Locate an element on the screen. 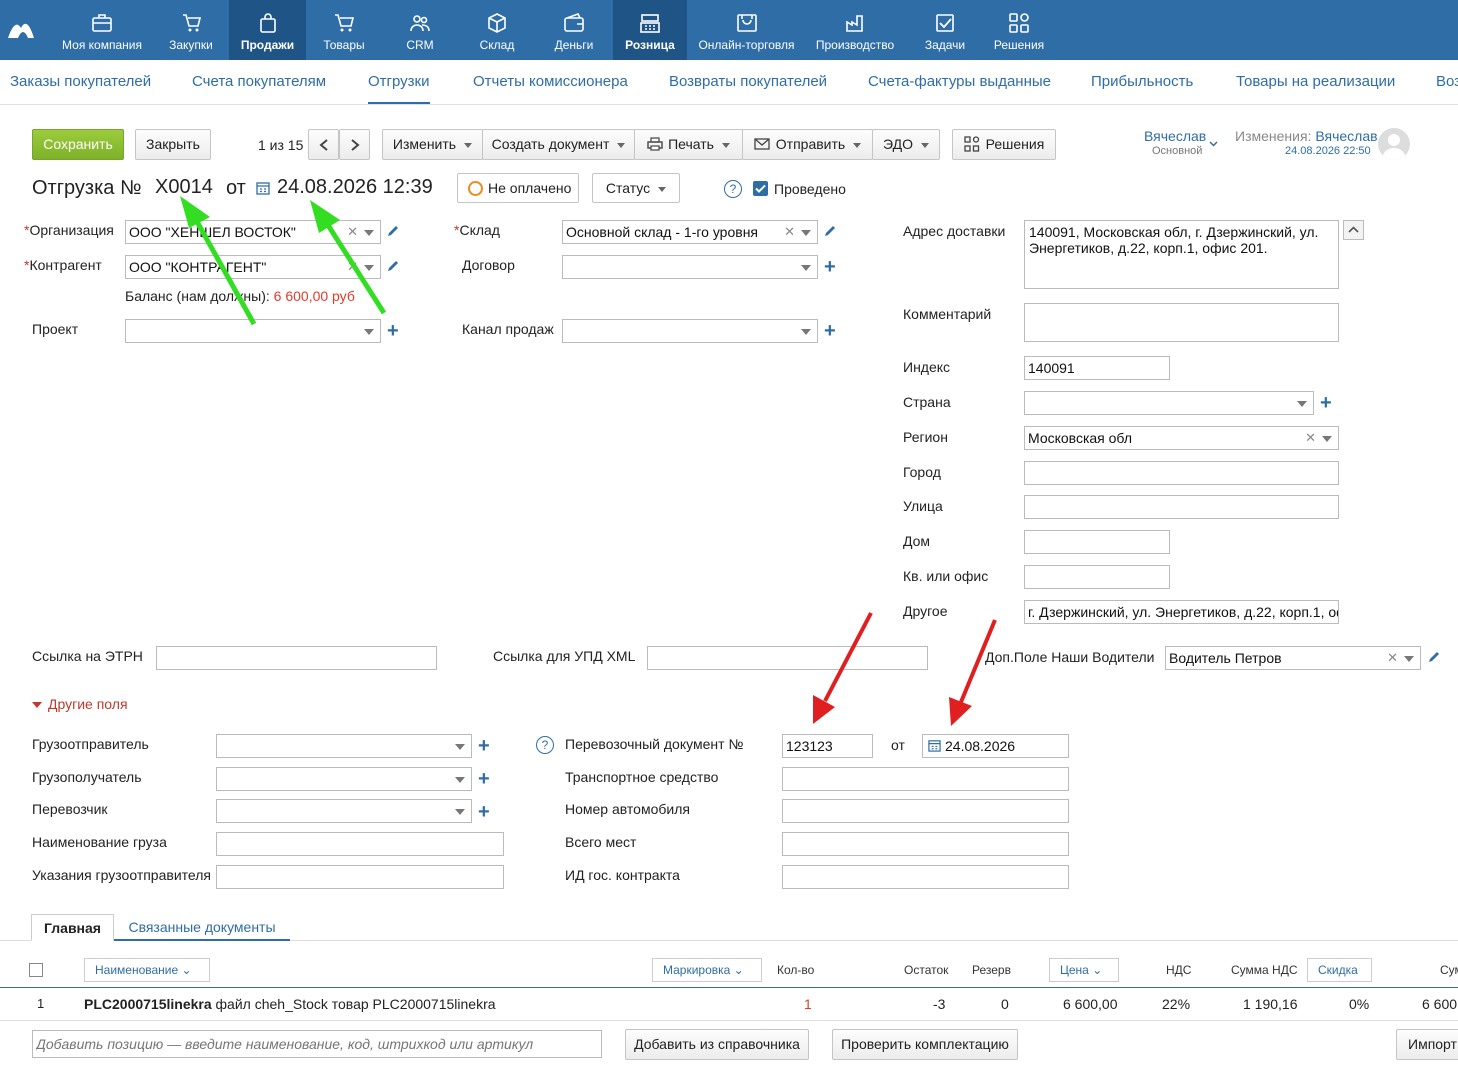 This screenshot has height=1066, width=1458. nav-retail: Розница is located at coordinates (650, 30).